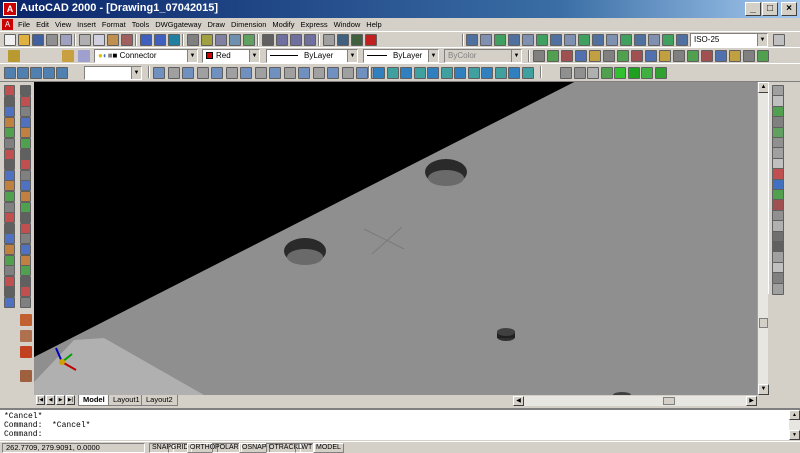 The height and width of the screenshot is (453, 800). I want to click on zoom-window-icon, so click(296, 40).